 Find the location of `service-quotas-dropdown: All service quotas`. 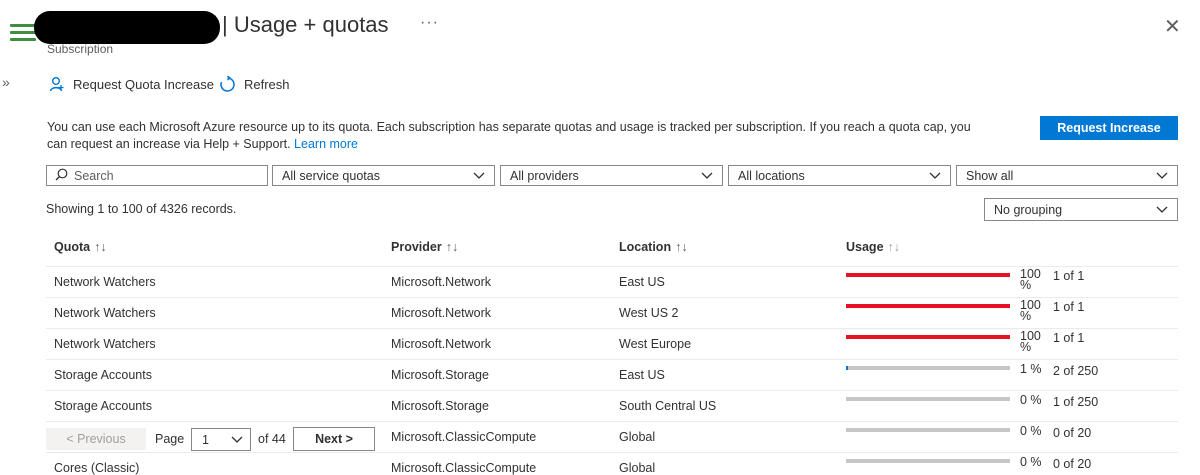

service-quotas-dropdown: All service quotas is located at coordinates (383, 175).